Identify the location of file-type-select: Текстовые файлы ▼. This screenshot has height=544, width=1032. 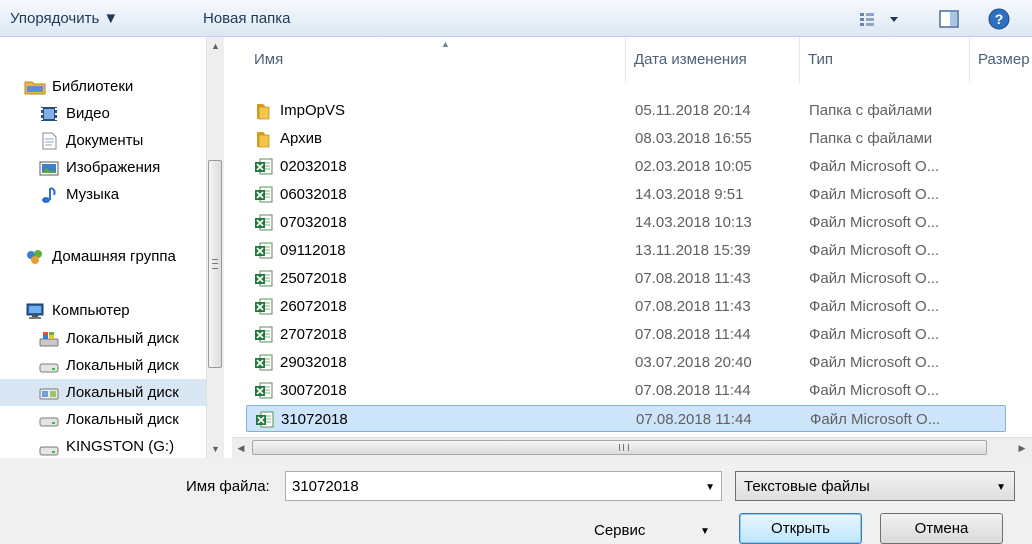
(875, 486).